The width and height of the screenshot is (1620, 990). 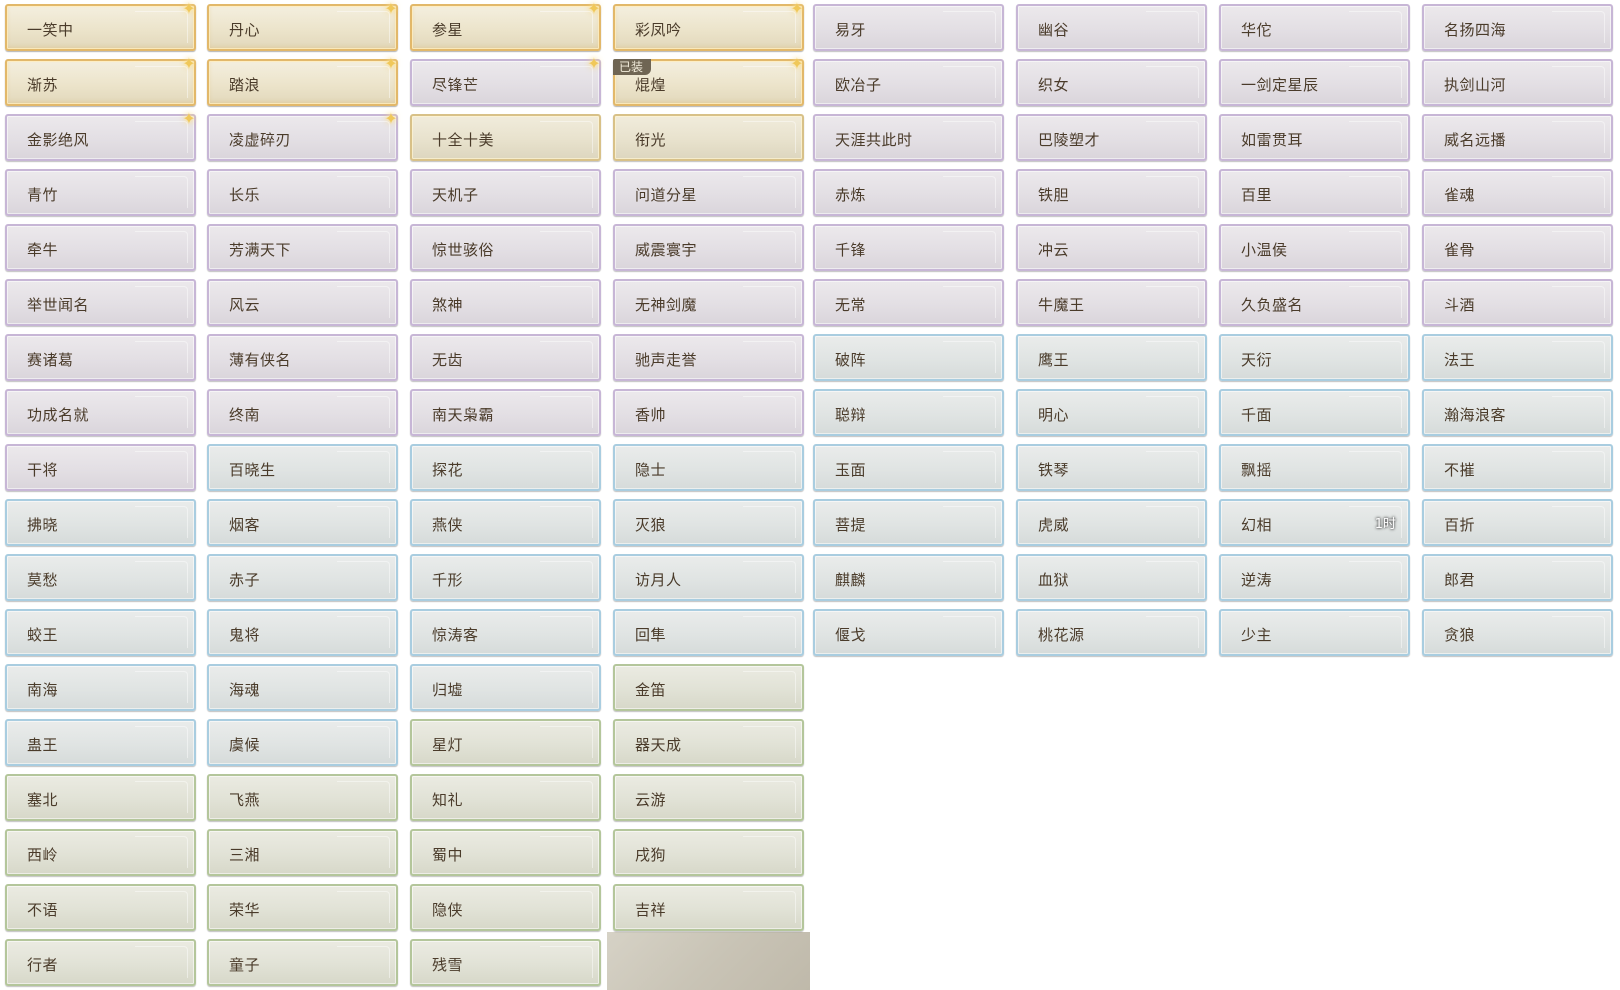 I want to click on title-card: 雀骨, so click(x=1517, y=247).